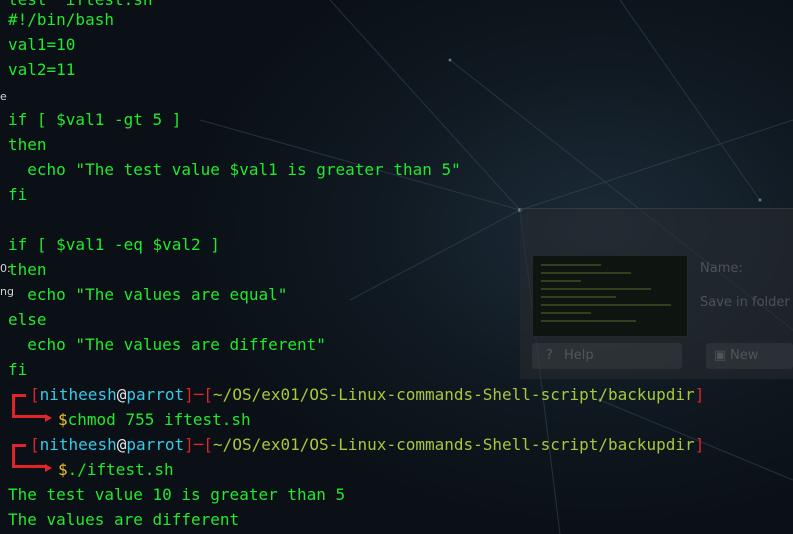 This screenshot has height=534, width=793. I want to click on command-text: chmod 755 iftest.sh, so click(159, 419).